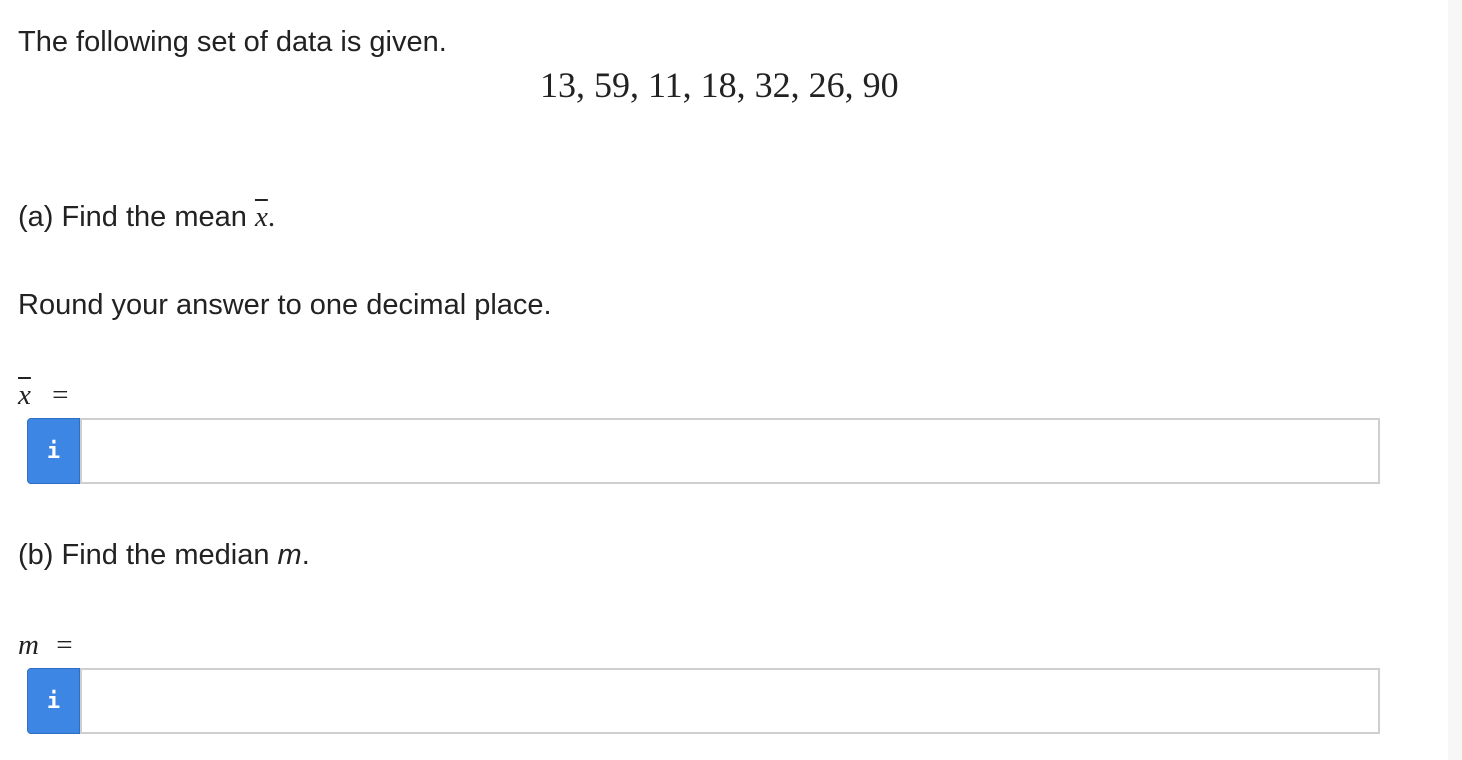 The image size is (1462, 760). What do you see at coordinates (719, 85) in the screenshot?
I see `data-values: 13, 59, 11, 18, 32, 26, 90` at bounding box center [719, 85].